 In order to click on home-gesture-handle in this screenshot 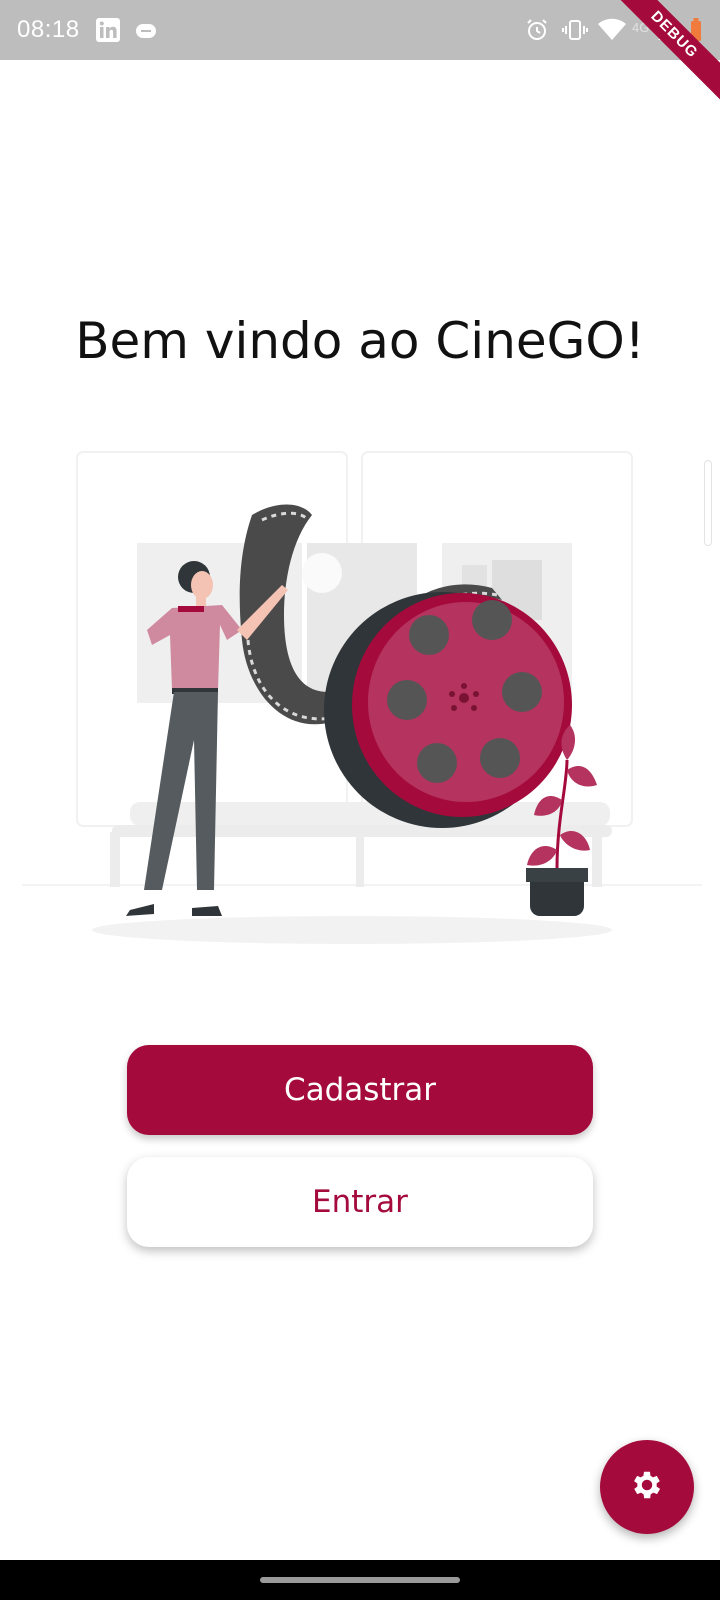, I will do `click(360, 1580)`.